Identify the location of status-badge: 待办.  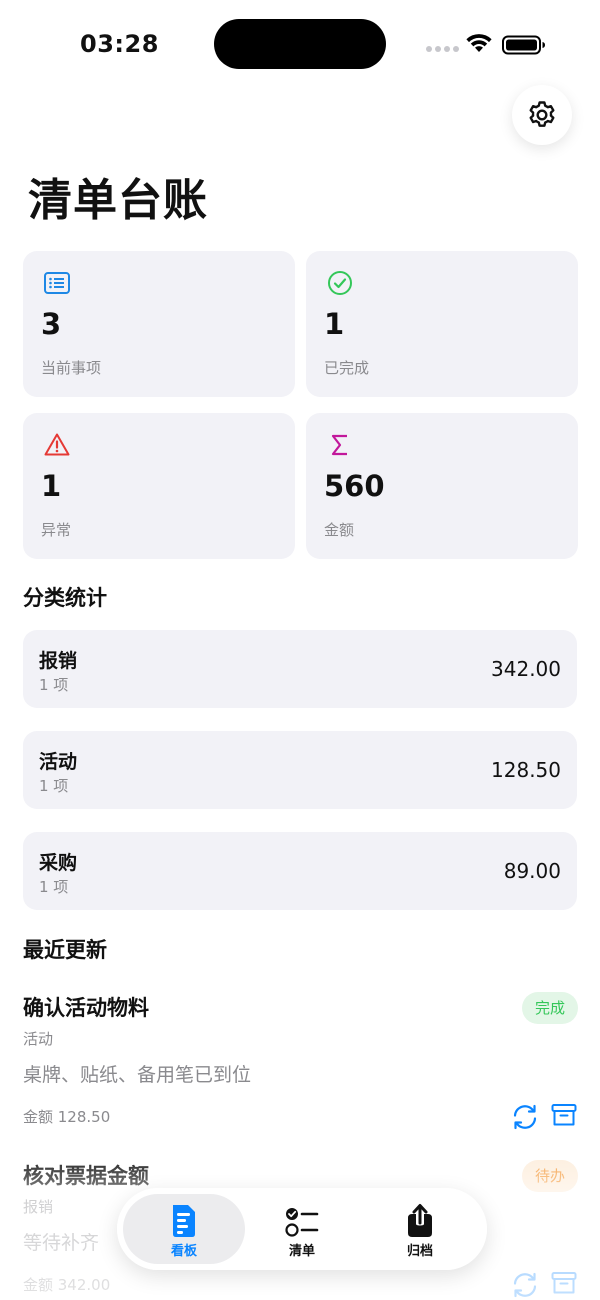
(549, 1176).